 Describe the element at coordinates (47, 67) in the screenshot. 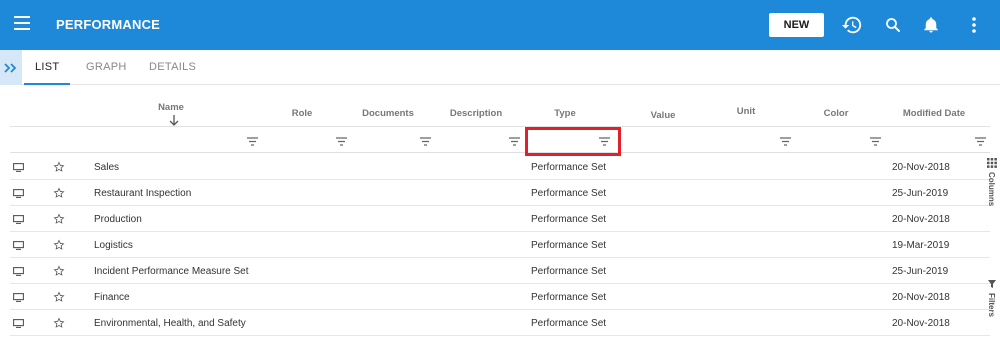

I see `tab-list: LIST` at that location.